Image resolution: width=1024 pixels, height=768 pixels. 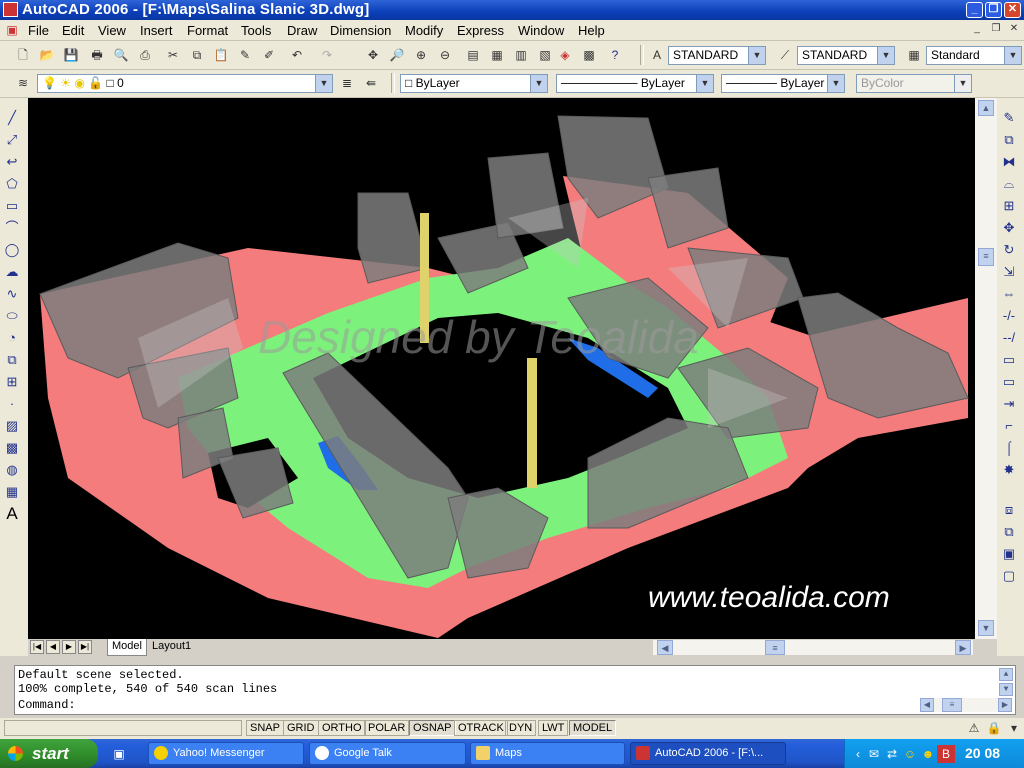 What do you see at coordinates (360, 30) in the screenshot?
I see `menu-dimension: Dimension` at bounding box center [360, 30].